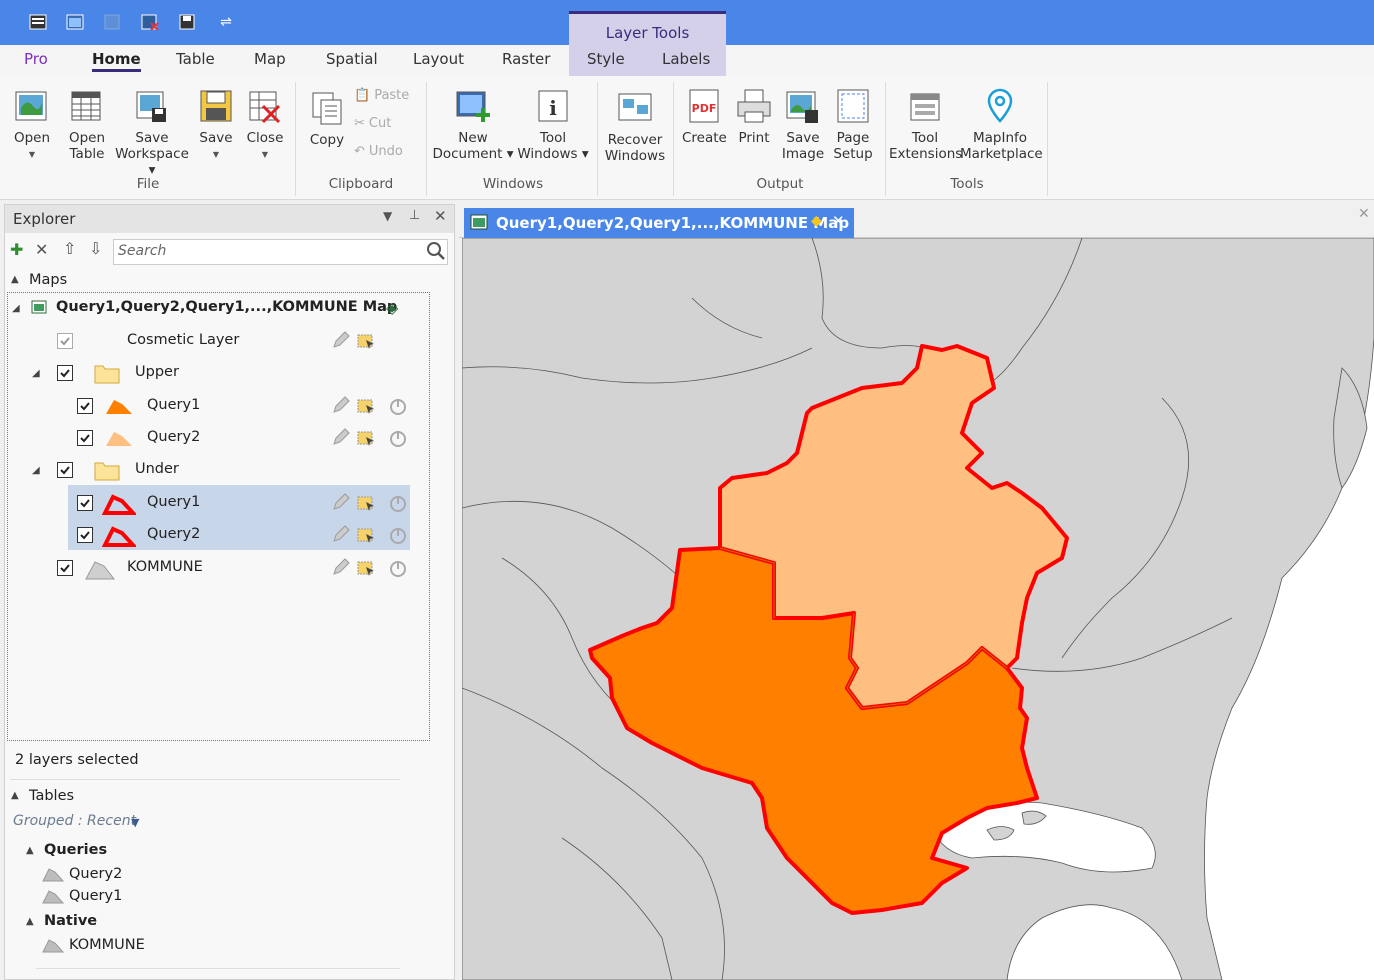  Describe the element at coordinates (16, 308) in the screenshot. I see `expand-map-icon: ◢` at that location.